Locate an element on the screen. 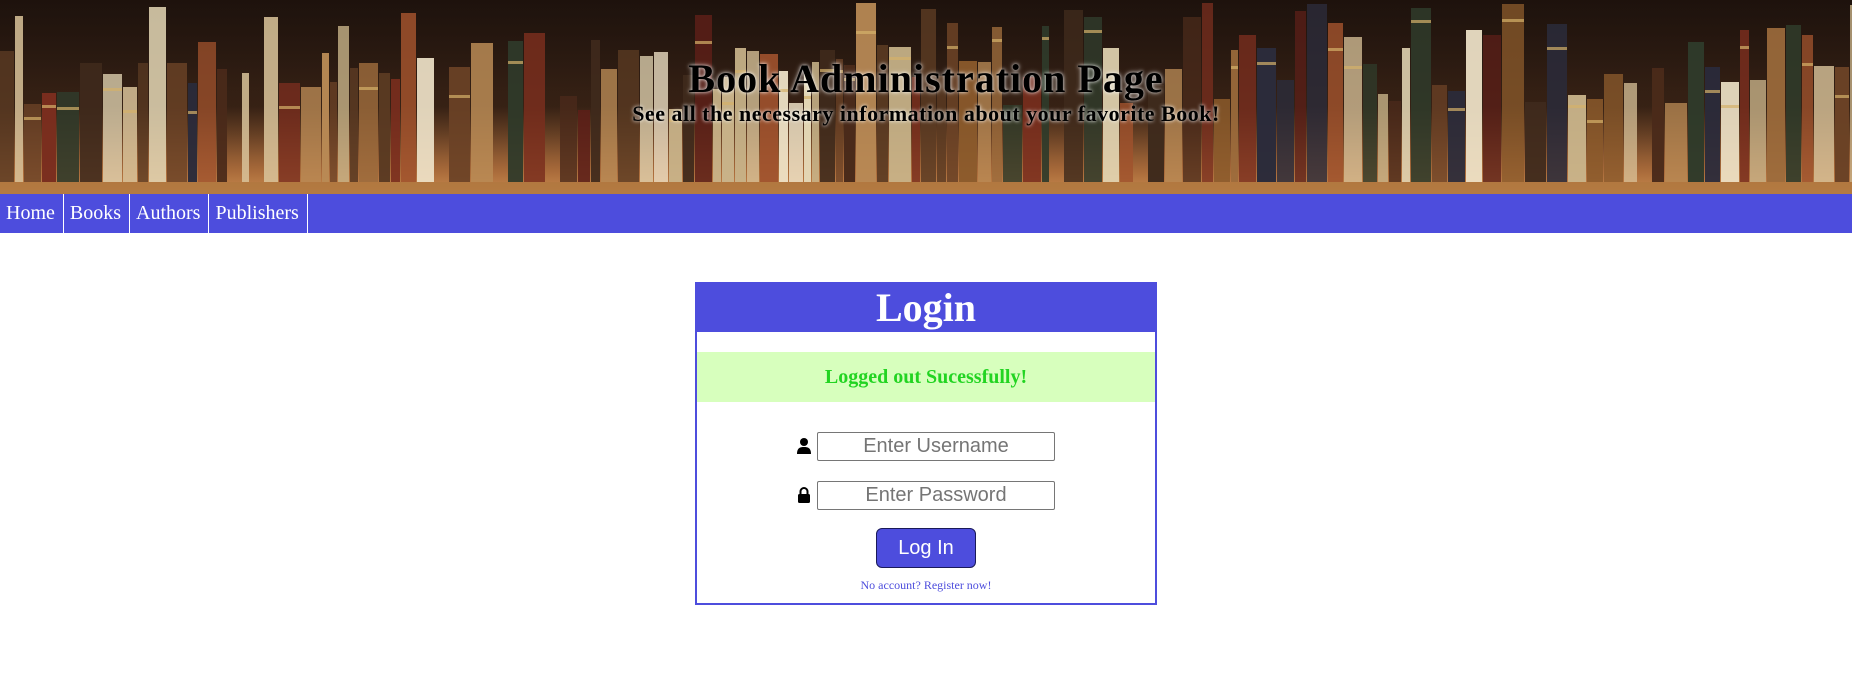 The height and width of the screenshot is (680, 1852). username-row is located at coordinates (926, 446).